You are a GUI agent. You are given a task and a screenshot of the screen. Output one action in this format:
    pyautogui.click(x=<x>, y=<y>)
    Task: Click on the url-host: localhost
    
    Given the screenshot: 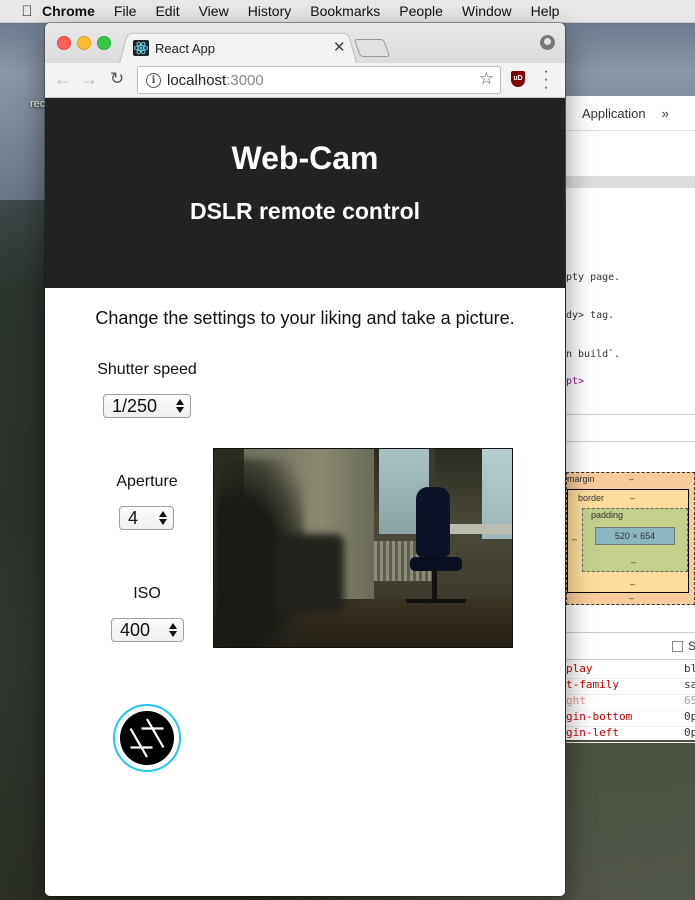 What is the action you would take?
    pyautogui.click(x=197, y=80)
    